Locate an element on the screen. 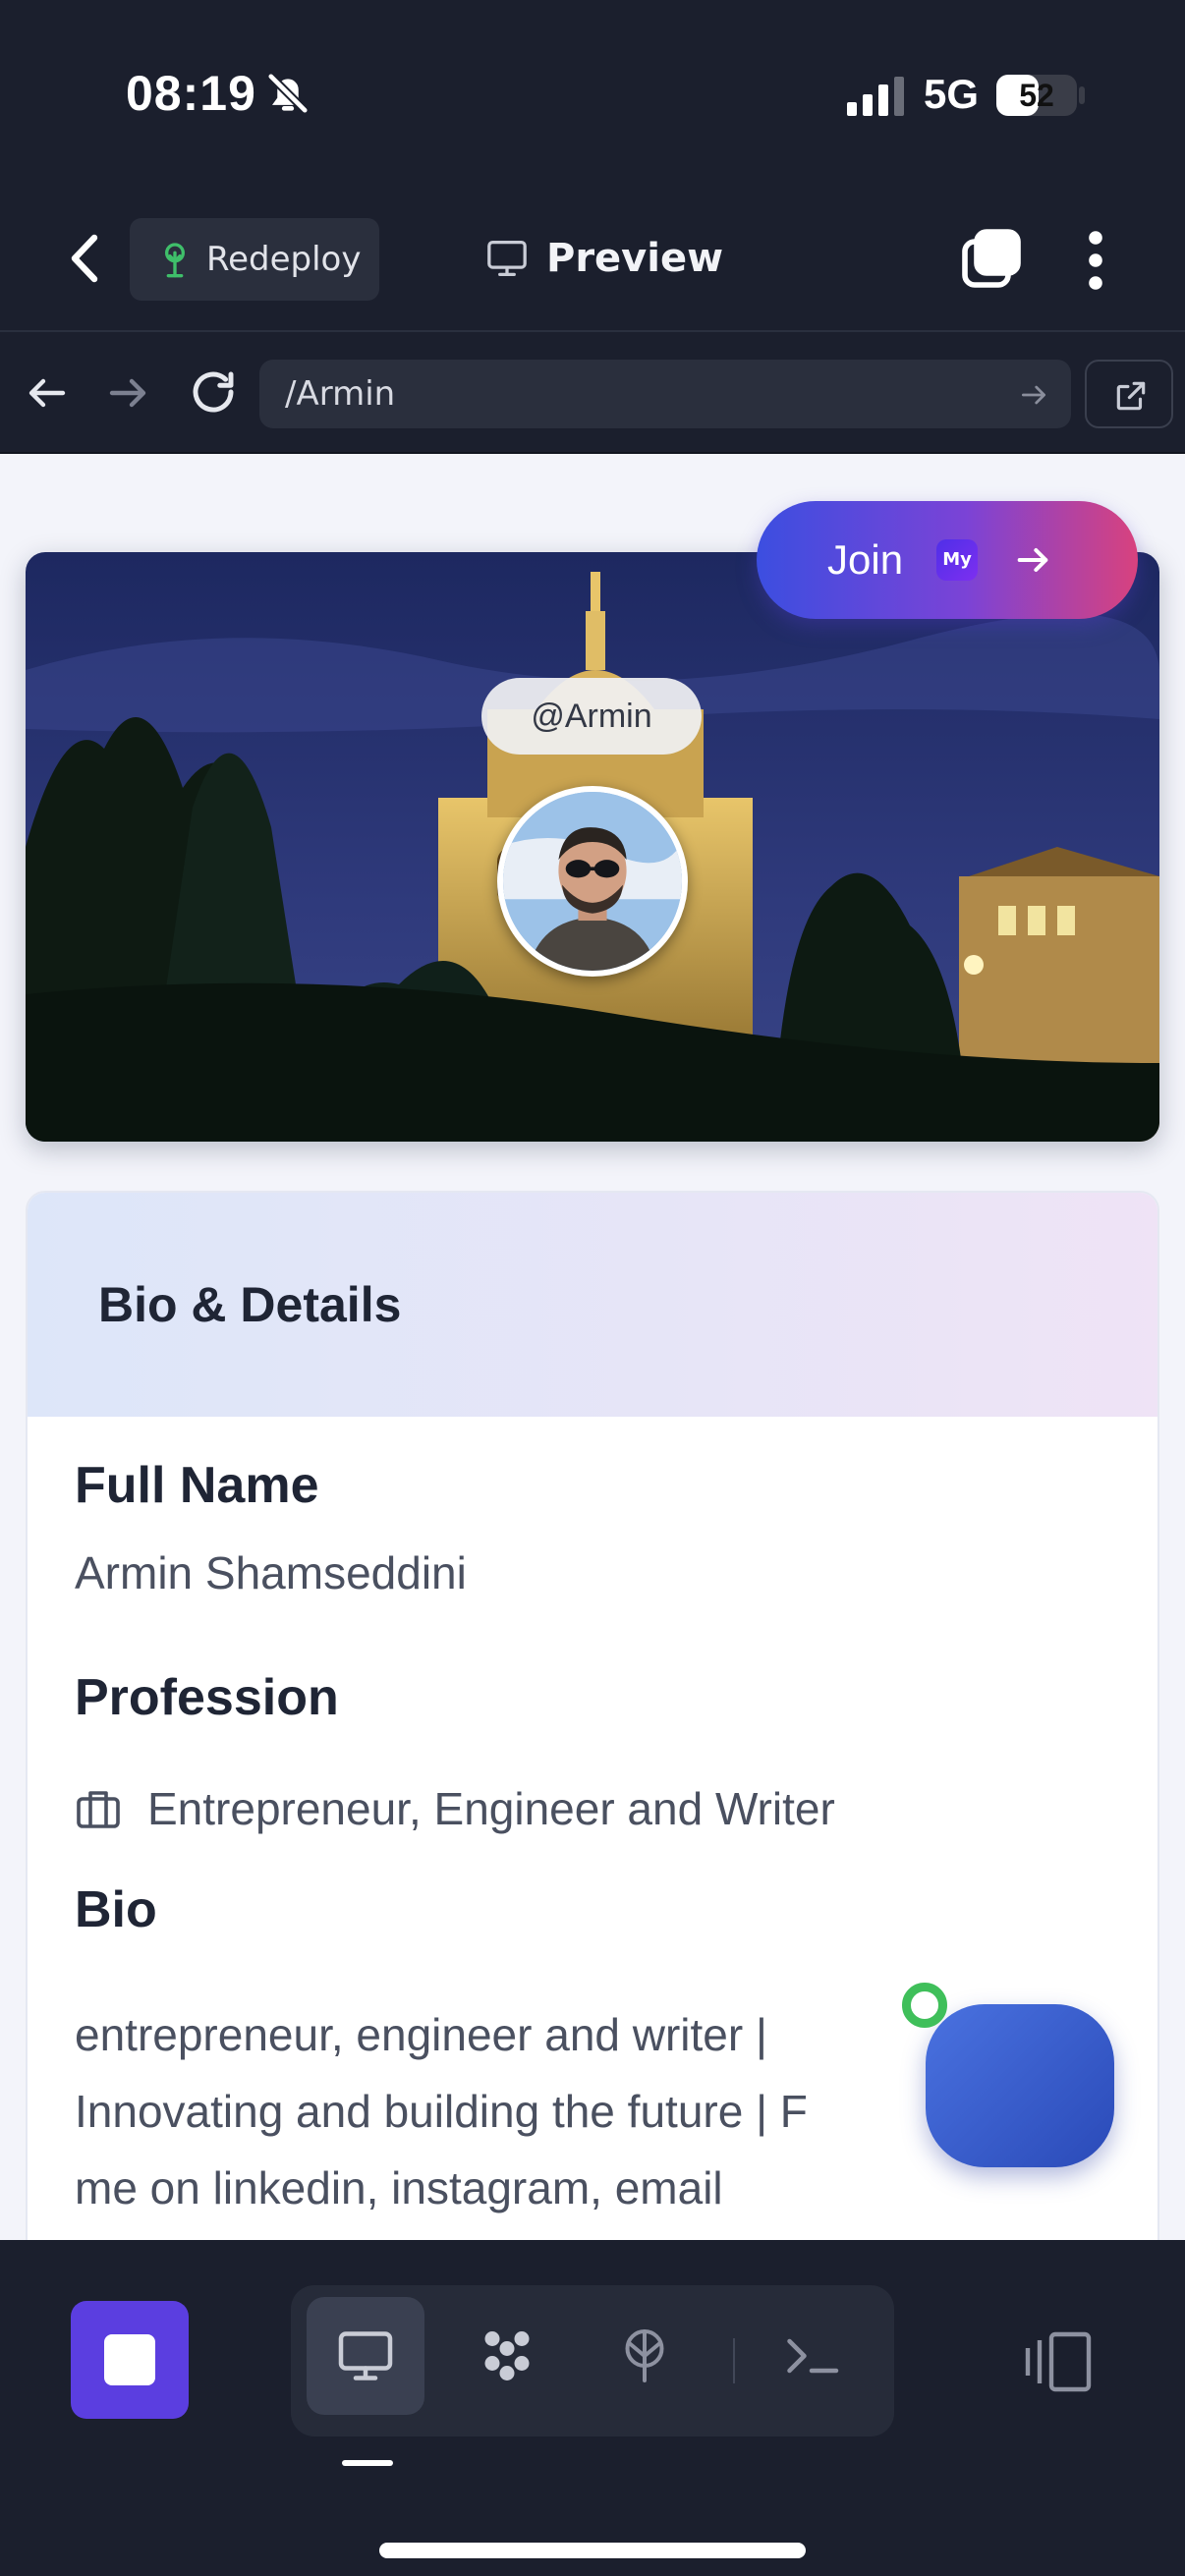 The image size is (1185, 2576). bottom-dock is located at coordinates (592, 2408).